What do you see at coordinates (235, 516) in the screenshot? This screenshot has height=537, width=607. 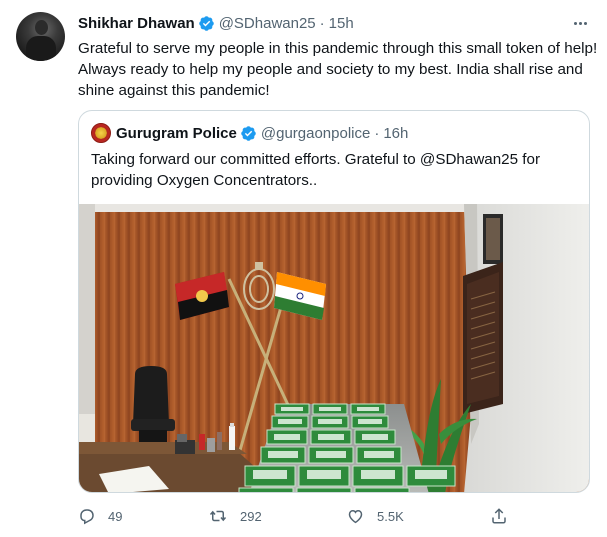 I see `retweet-button: 292` at bounding box center [235, 516].